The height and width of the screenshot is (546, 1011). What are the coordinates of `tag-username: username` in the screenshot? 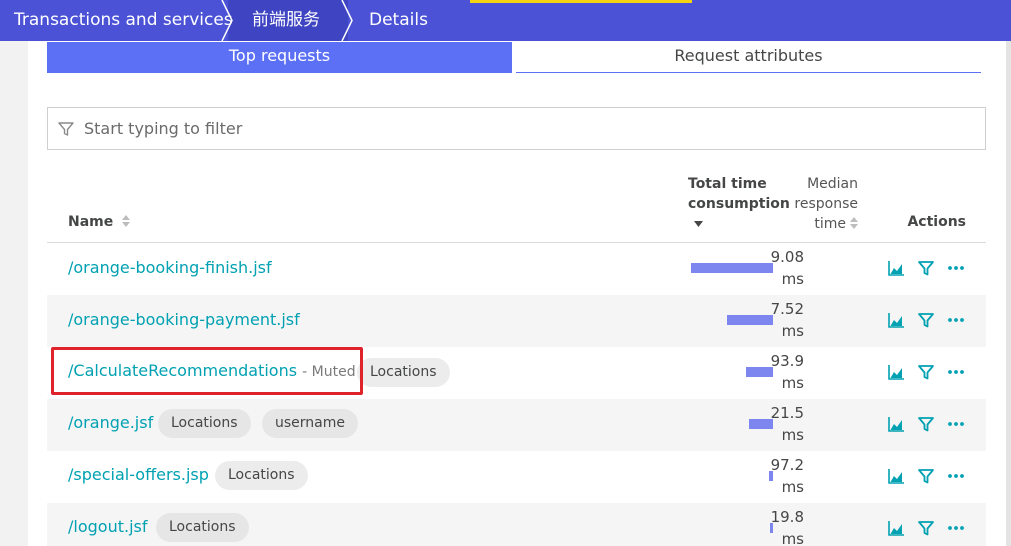 It's located at (310, 423).